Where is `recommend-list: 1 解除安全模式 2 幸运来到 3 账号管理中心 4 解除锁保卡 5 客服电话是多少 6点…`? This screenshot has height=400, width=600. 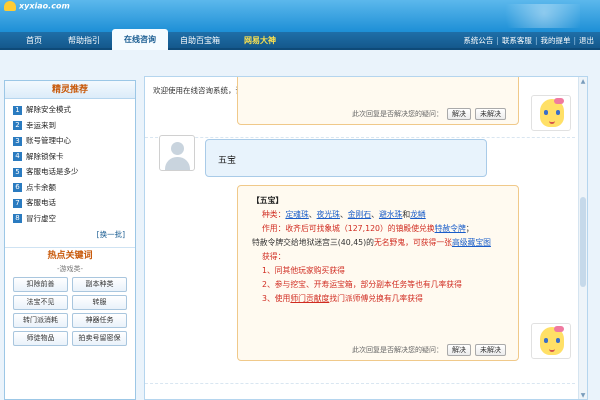 recommend-list: 1 解除安全模式 2 幸运来到 3 账号管理中心 4 解除锁保卡 5 客服电话是多少 6点… is located at coordinates (70, 164).